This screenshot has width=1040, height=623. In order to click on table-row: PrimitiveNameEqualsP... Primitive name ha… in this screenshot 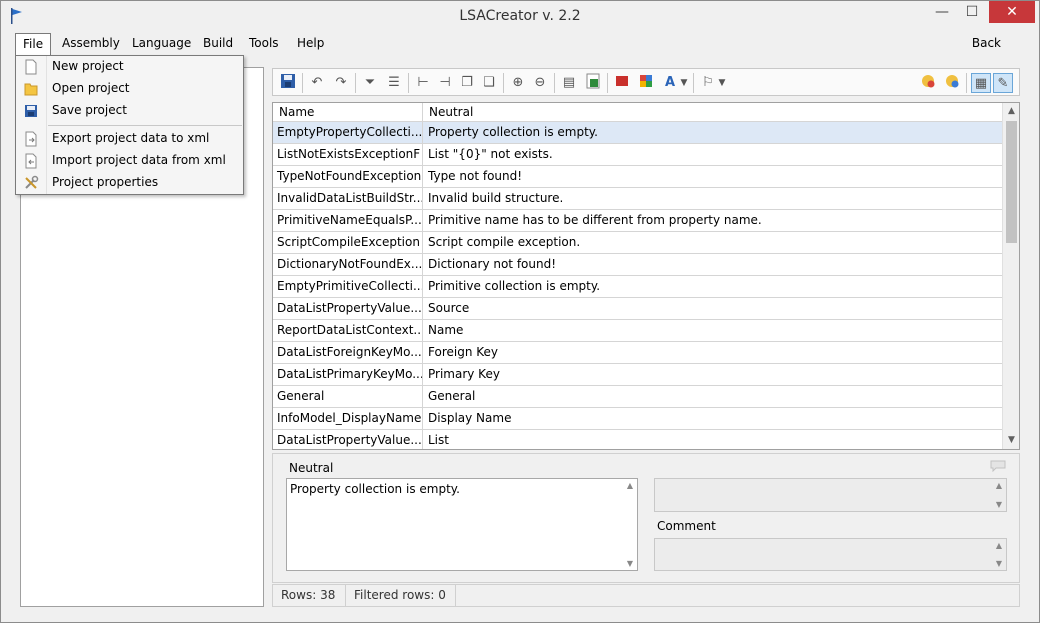, I will do `click(638, 221)`.